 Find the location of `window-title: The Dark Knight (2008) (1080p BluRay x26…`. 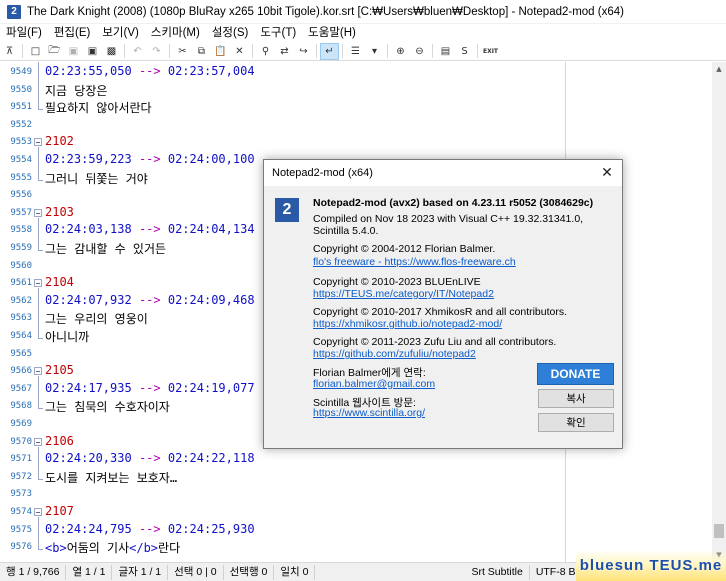

window-title: The Dark Knight (2008) (1080p BluRay x26… is located at coordinates (325, 11).